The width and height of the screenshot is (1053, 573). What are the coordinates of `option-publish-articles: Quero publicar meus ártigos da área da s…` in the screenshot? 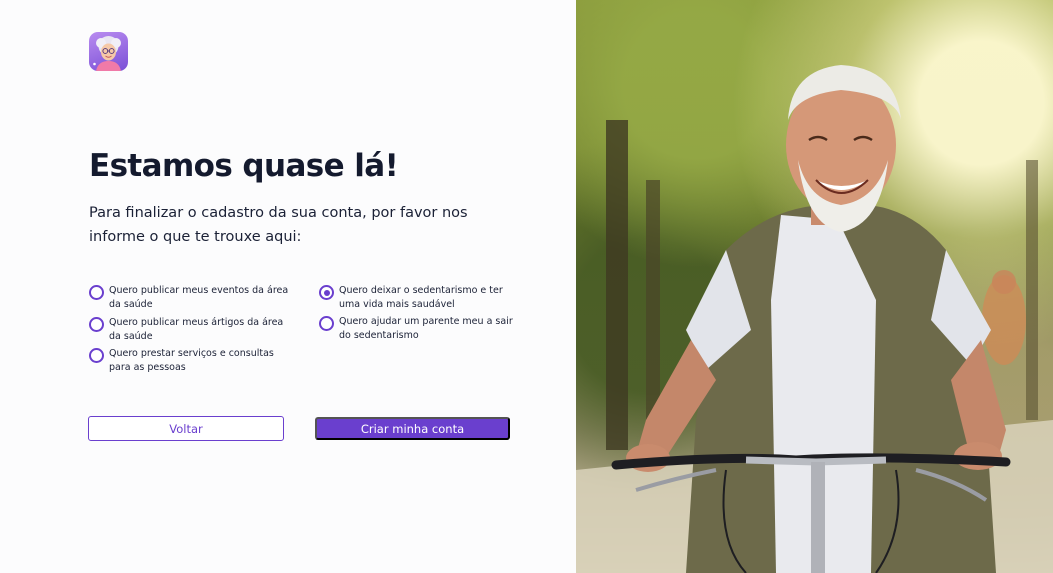 It's located at (189, 329).